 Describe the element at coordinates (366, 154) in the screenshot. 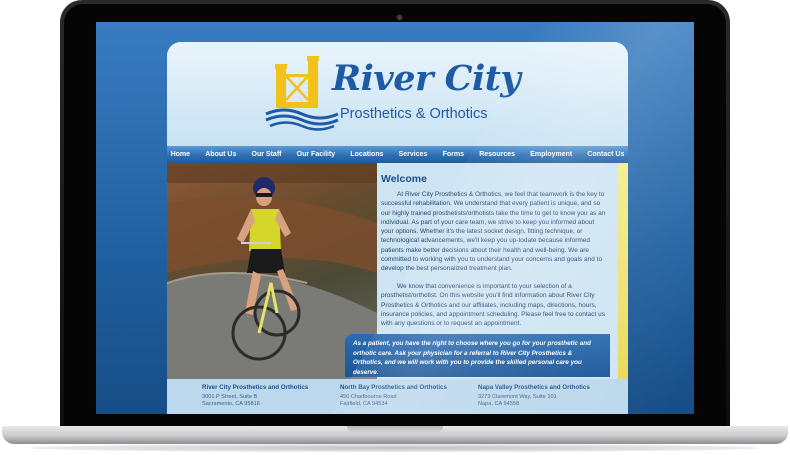

I see `nav-locations: Locations` at that location.